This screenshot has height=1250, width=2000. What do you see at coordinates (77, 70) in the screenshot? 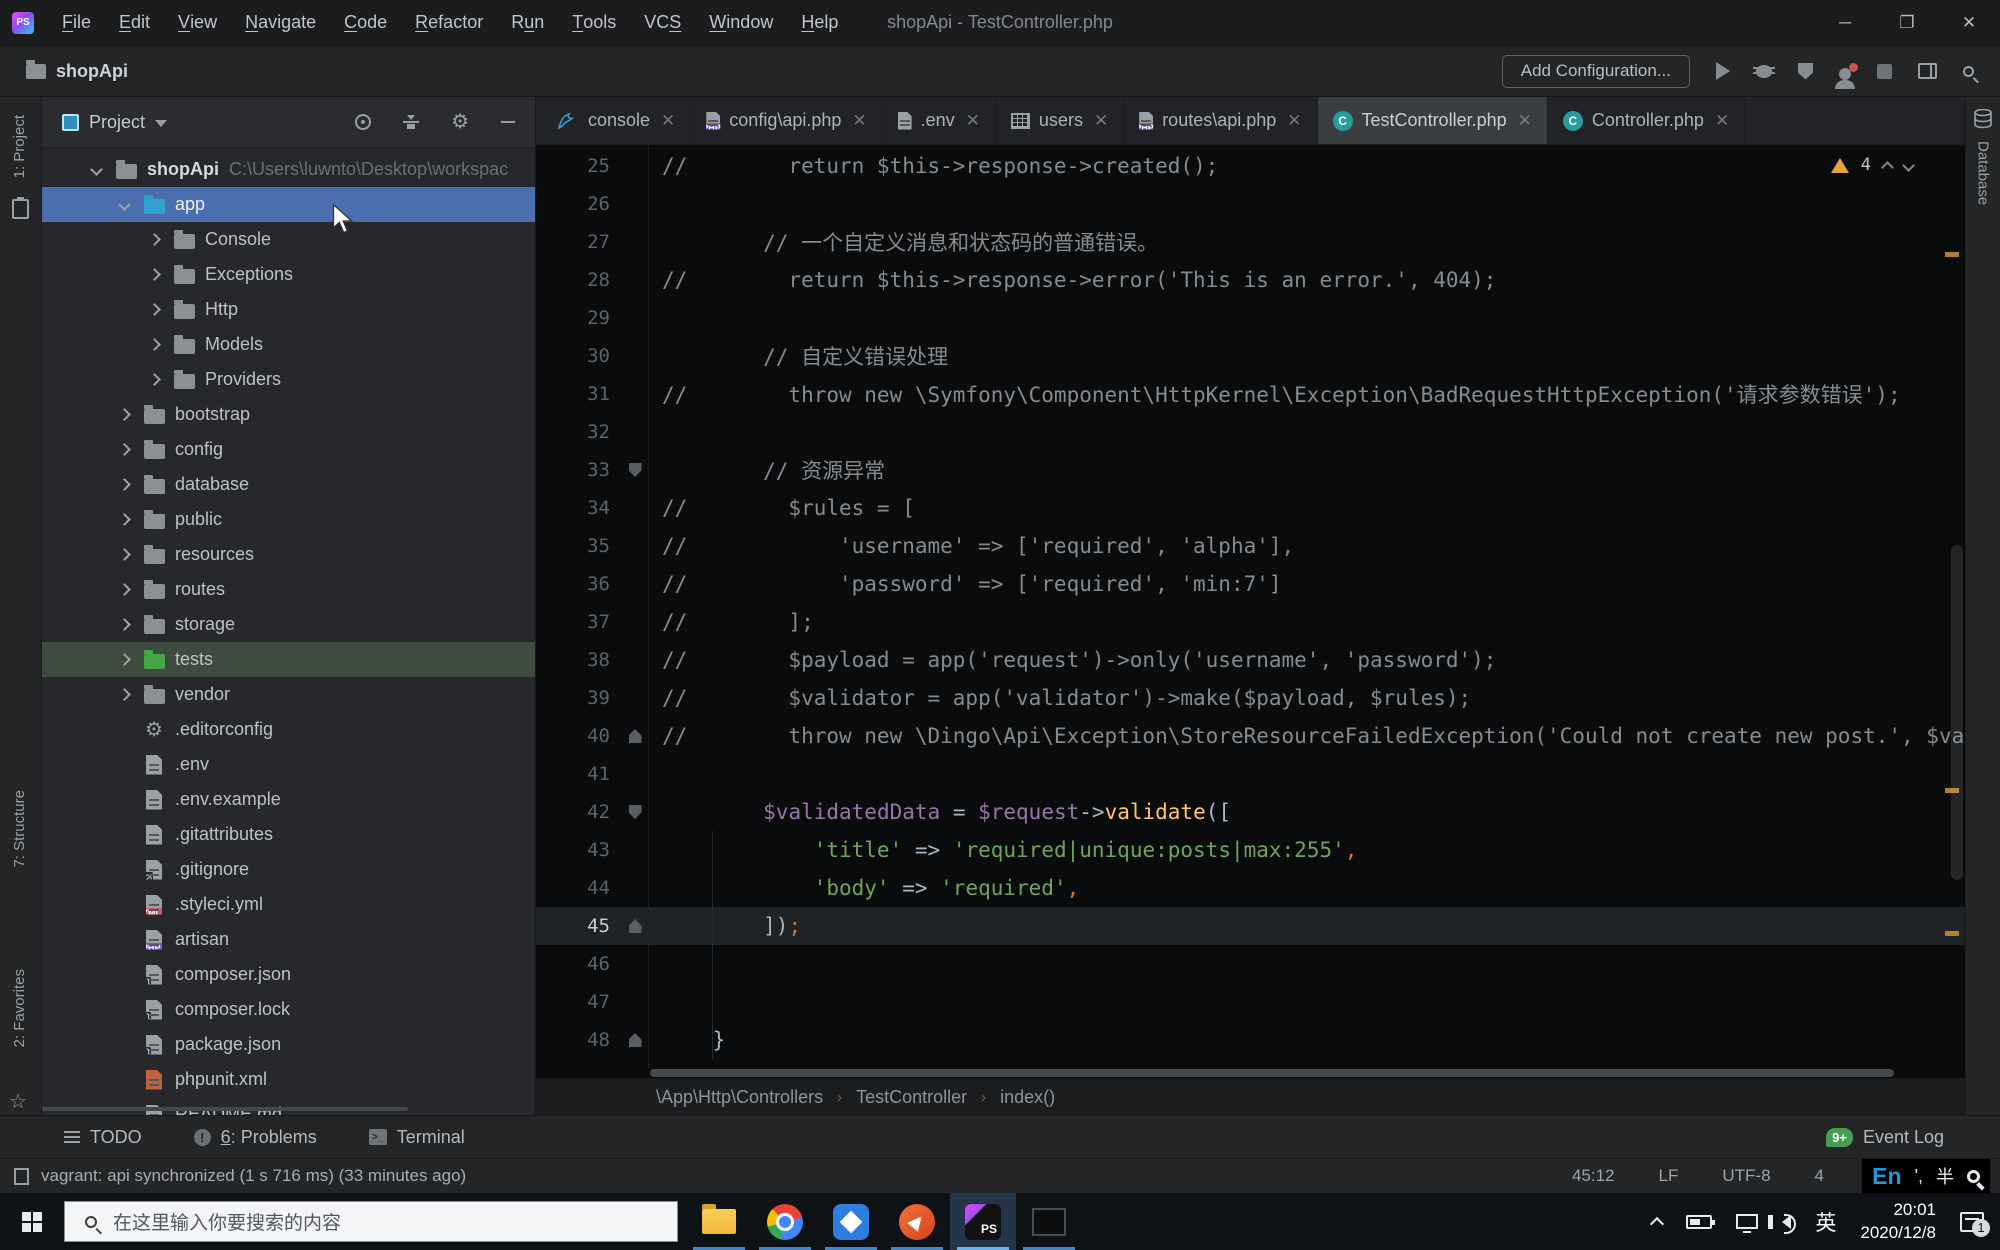
I see `project-selector: shopApi` at bounding box center [77, 70].